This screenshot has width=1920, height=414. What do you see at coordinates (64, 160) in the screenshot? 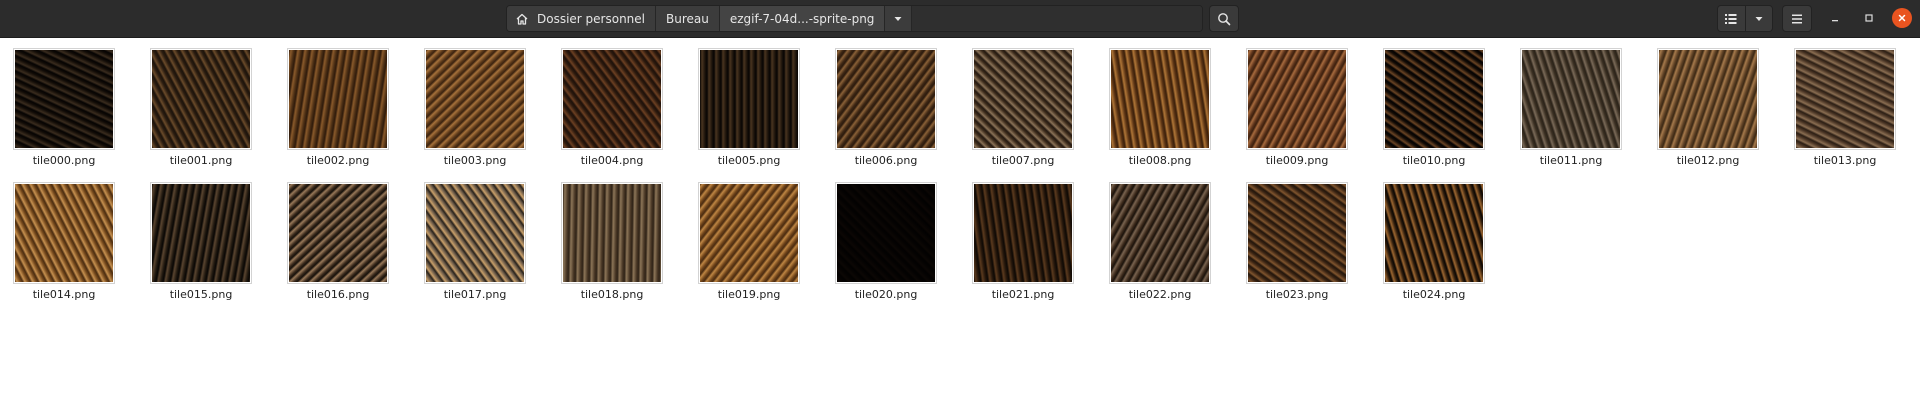
I see `file-name: tile000.png` at bounding box center [64, 160].